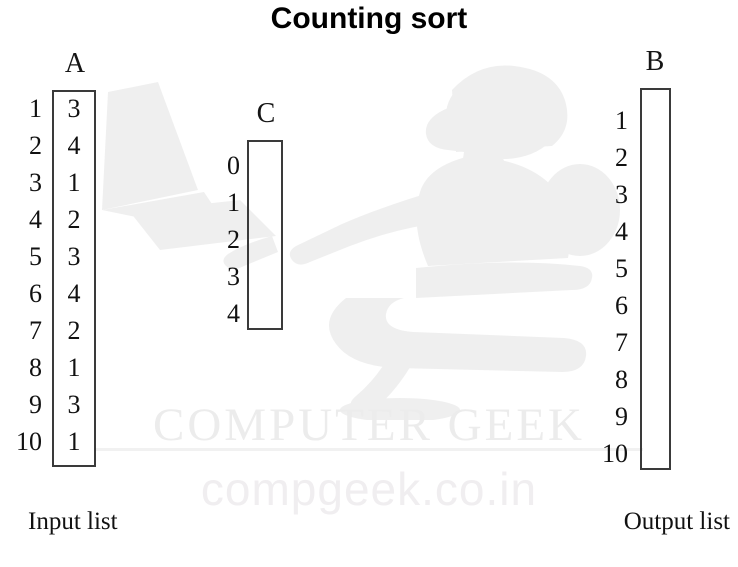 This screenshot has height=567, width=738. Describe the element at coordinates (608, 299) in the screenshot. I see `array-b-index-column: 1 2 3 4 5 6 7 8 9 10` at that location.